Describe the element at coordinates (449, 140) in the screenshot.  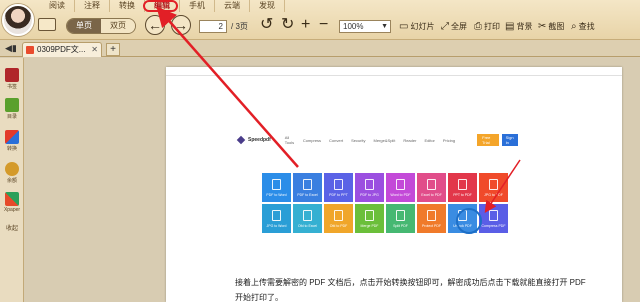
I see `nav-link: Pricing` at that location.